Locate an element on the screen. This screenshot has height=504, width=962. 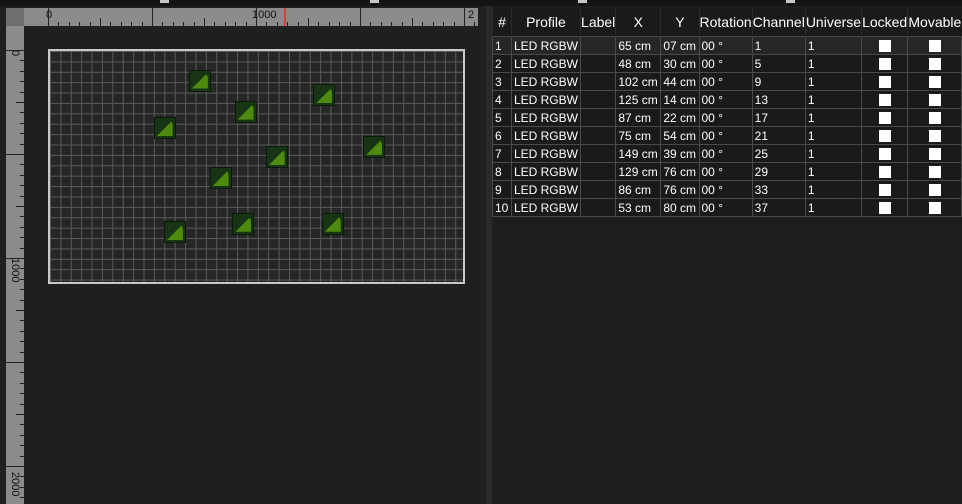
cell-y: 80 cm is located at coordinates (680, 207).